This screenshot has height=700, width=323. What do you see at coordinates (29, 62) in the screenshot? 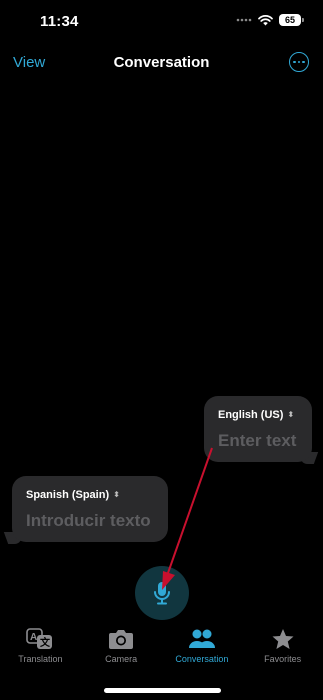
I see `view-button: View` at bounding box center [29, 62].